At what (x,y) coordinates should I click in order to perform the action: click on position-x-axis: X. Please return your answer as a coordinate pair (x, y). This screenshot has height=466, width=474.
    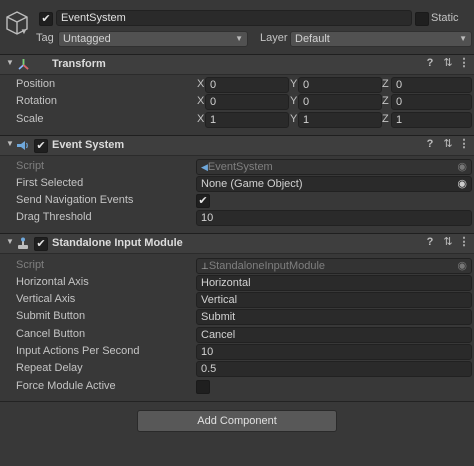
    Looking at the image, I should click on (200, 84).